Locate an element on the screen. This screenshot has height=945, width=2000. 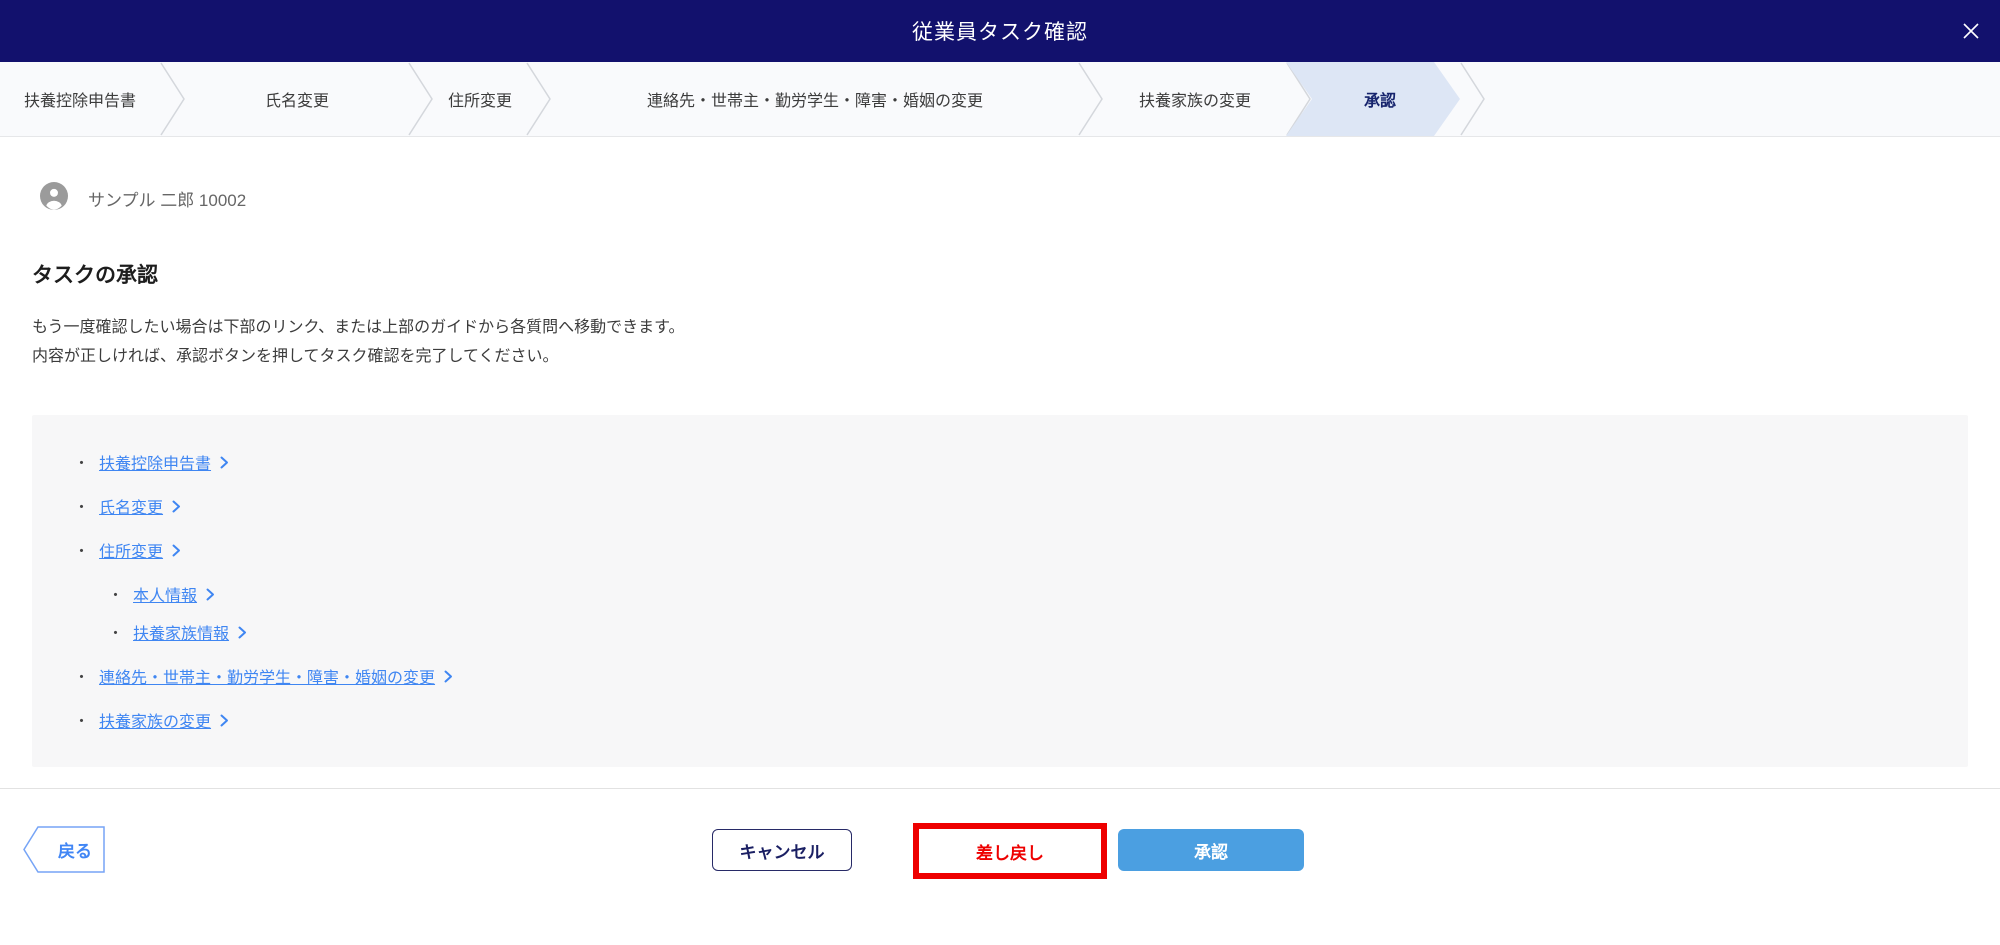
cancel-button: キャンセル is located at coordinates (782, 850).